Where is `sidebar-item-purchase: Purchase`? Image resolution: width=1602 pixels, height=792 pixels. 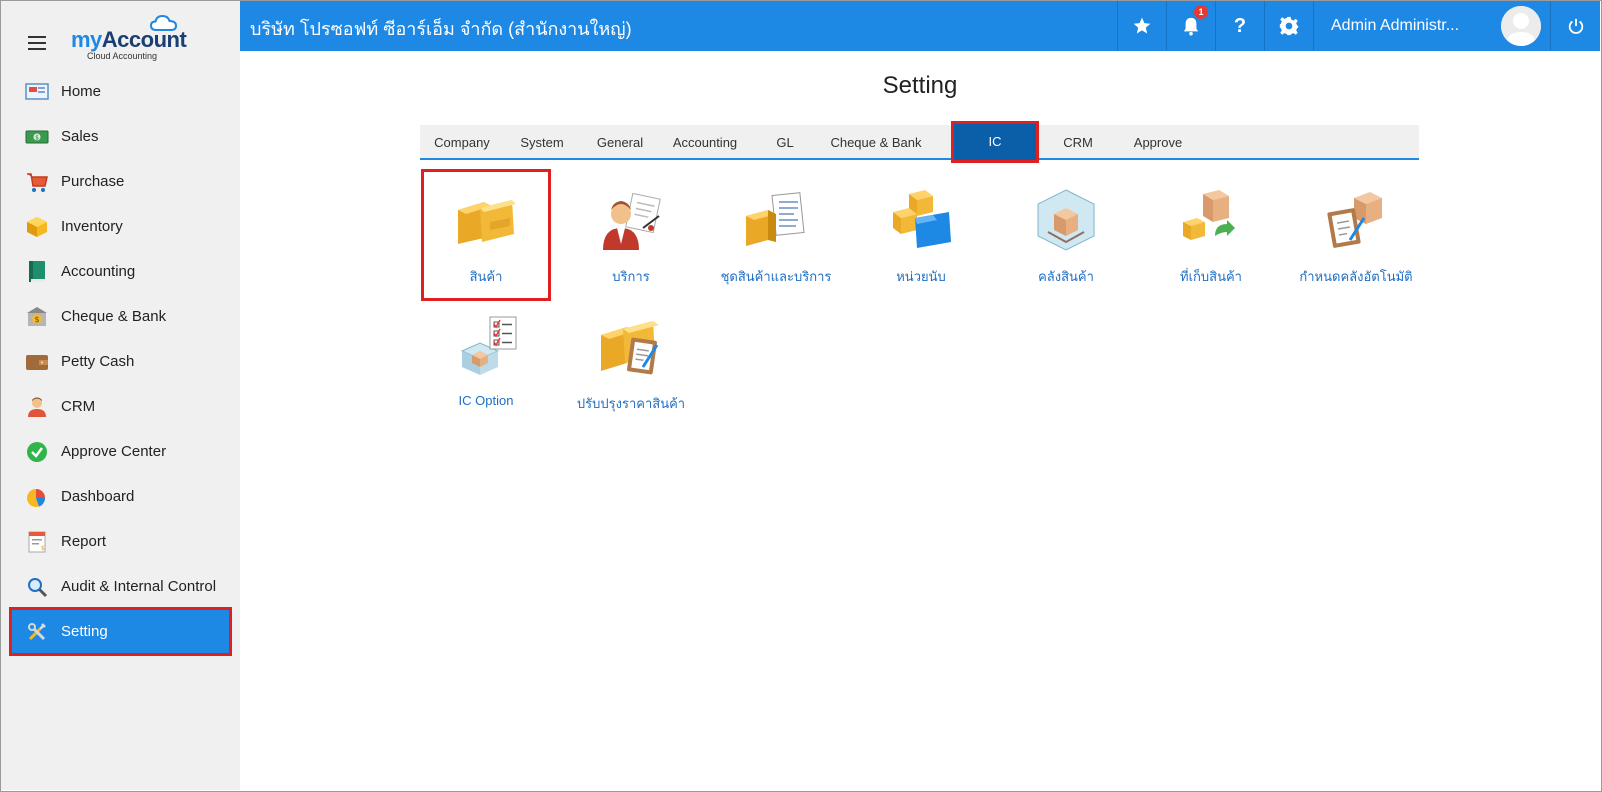
sidebar-item-purchase: Purchase is located at coordinates (120, 181).